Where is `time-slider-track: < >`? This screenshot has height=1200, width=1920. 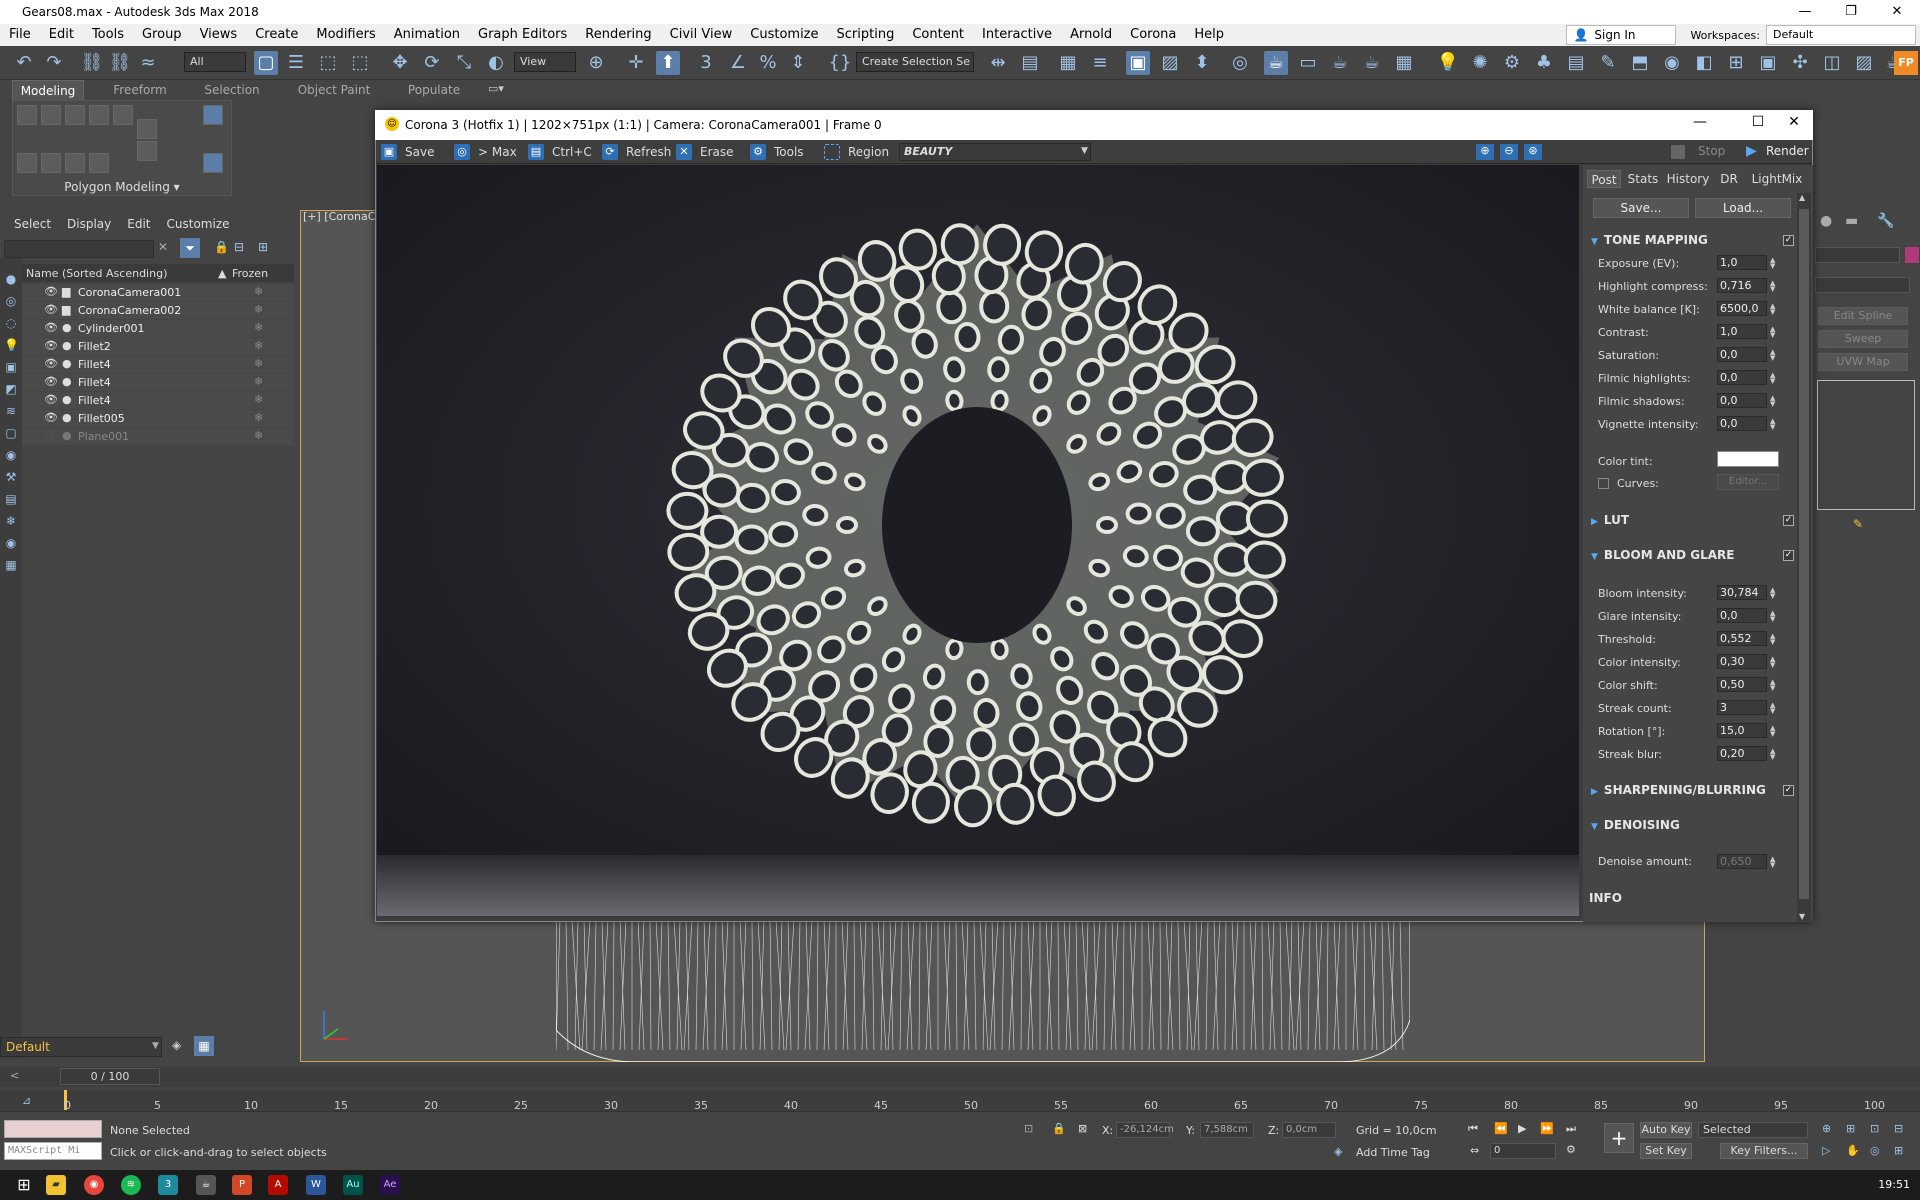 time-slider-track: < > is located at coordinates (960, 1077).